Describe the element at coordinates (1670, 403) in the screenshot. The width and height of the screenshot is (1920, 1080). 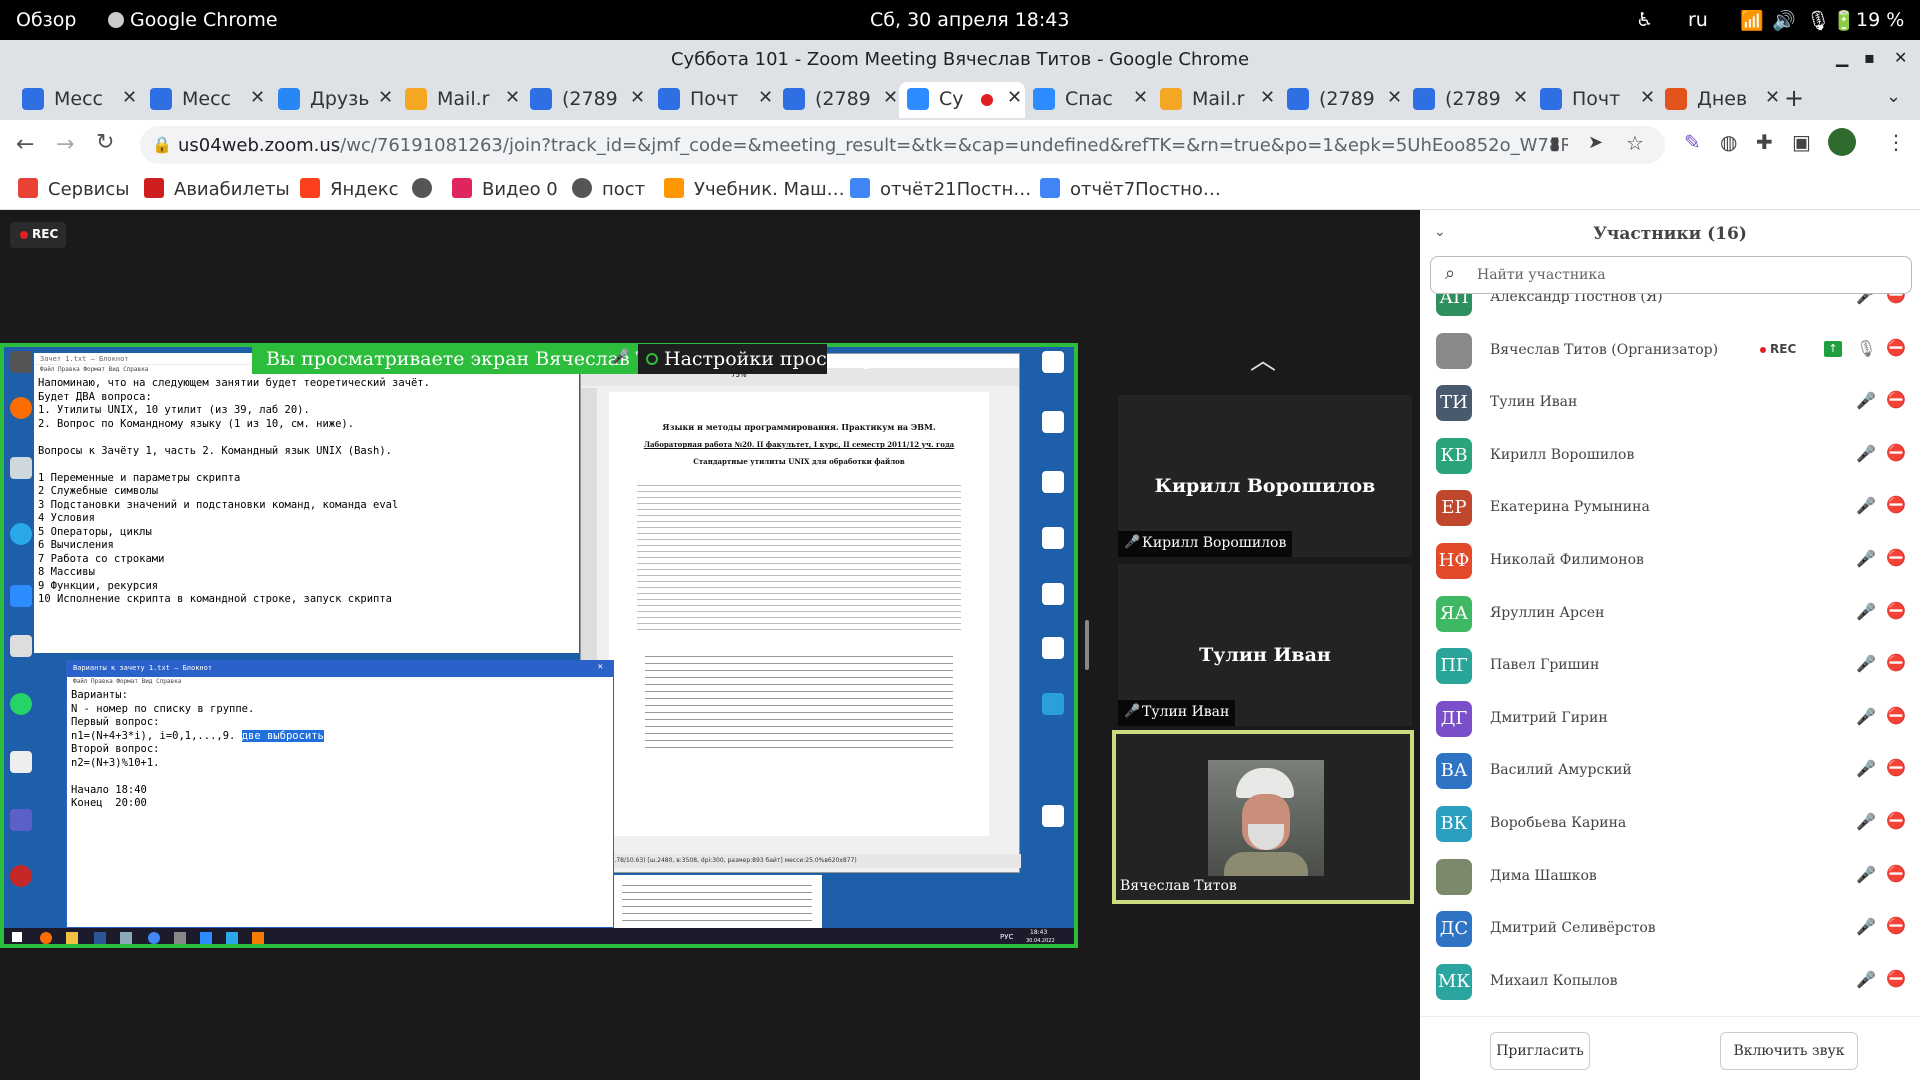
I see `participant-row: ТИ Тулин Иван 🎤 ⛔` at that location.